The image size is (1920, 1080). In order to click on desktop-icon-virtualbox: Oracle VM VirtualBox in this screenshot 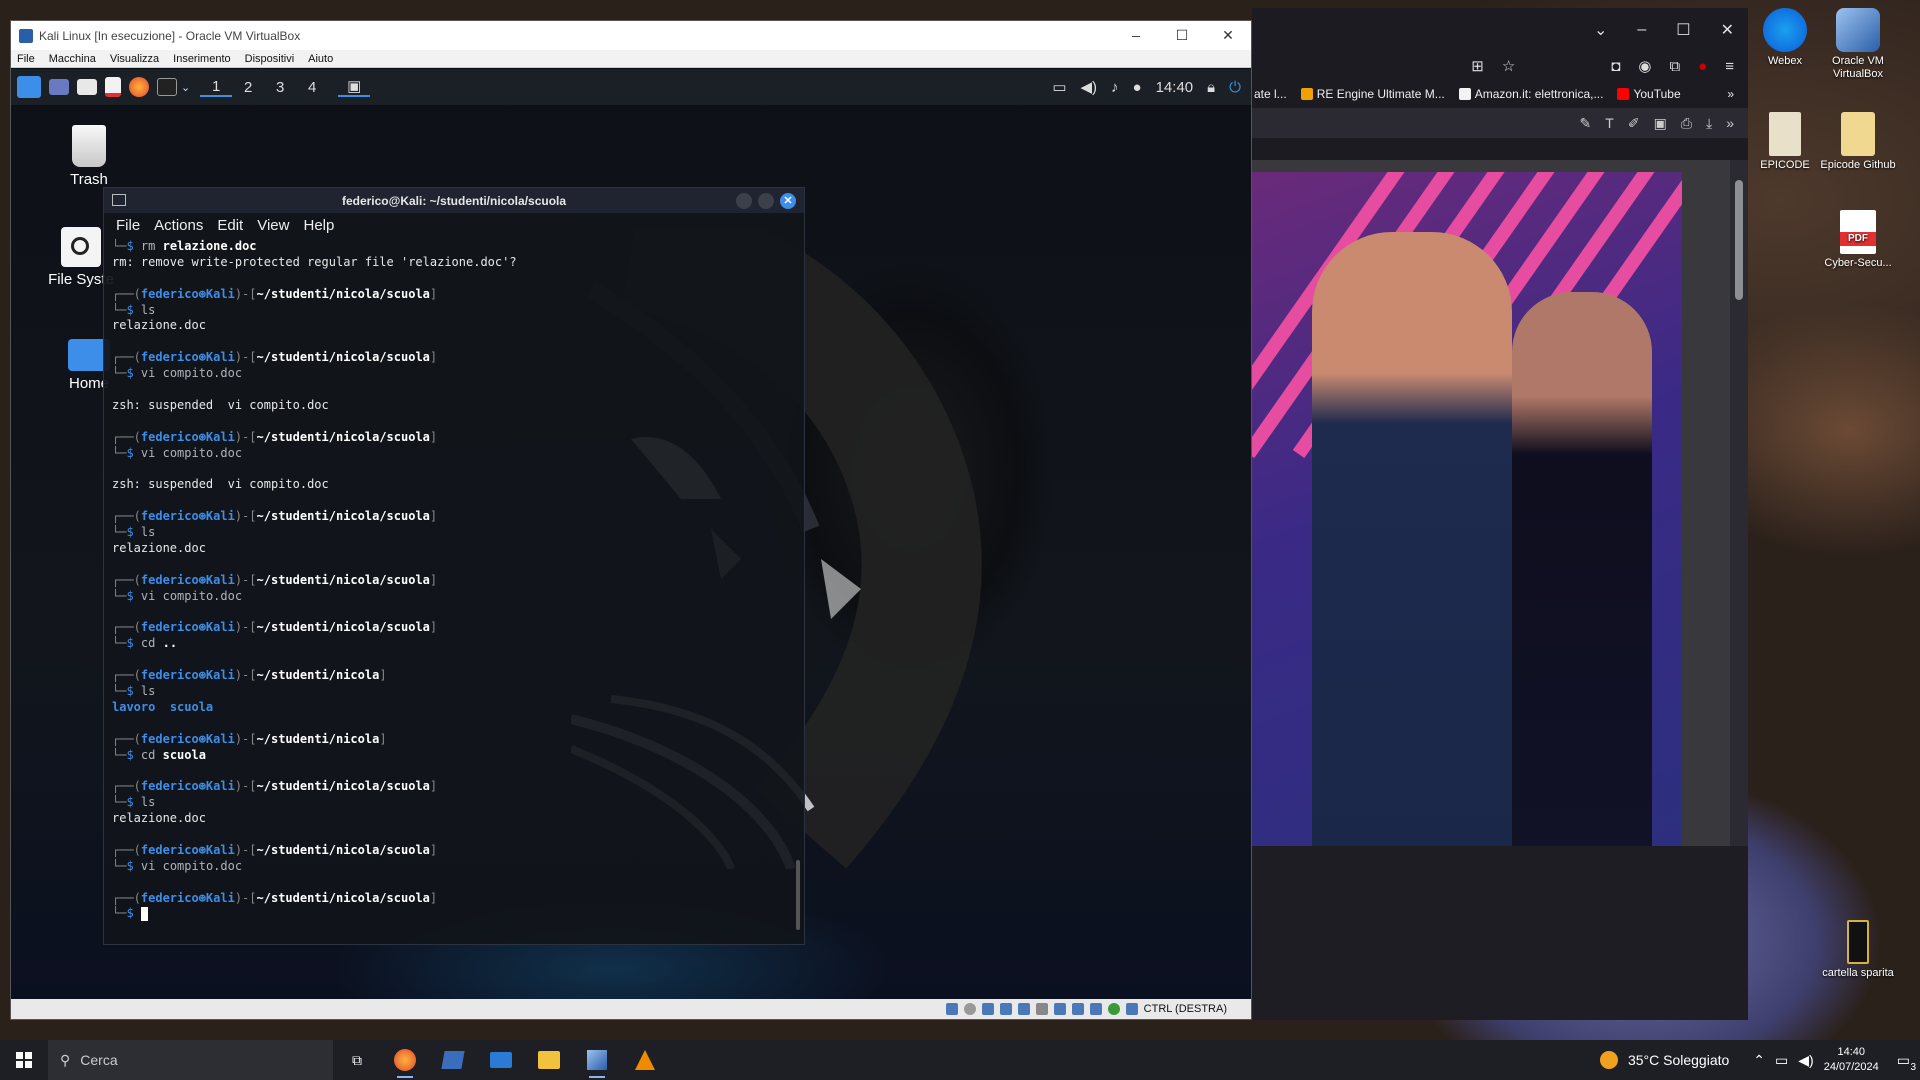, I will do `click(1858, 44)`.